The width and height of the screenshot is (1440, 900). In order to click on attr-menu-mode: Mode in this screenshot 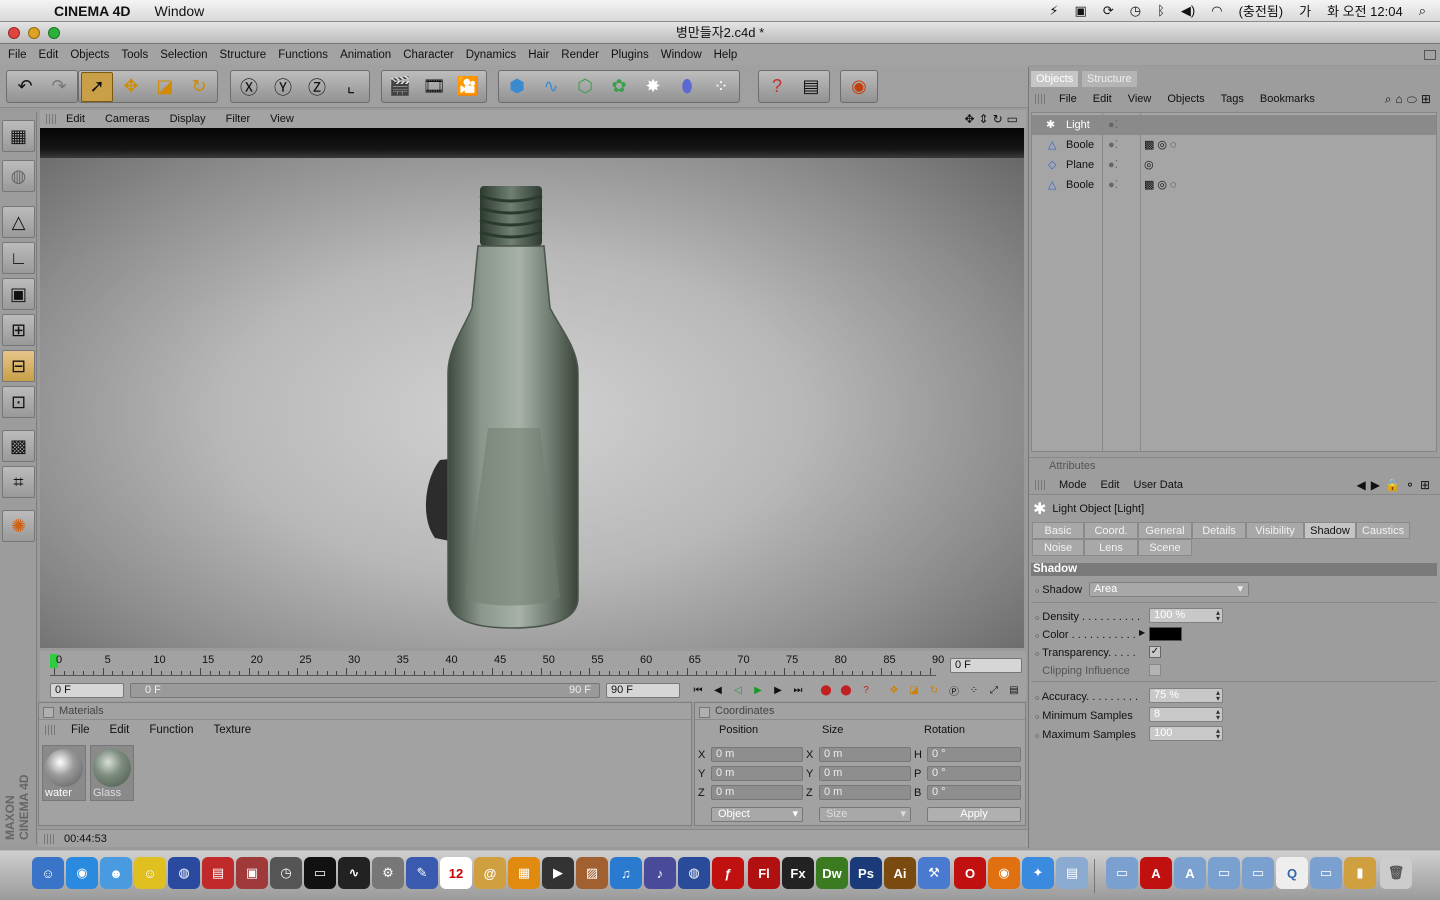, I will do `click(1073, 485)`.